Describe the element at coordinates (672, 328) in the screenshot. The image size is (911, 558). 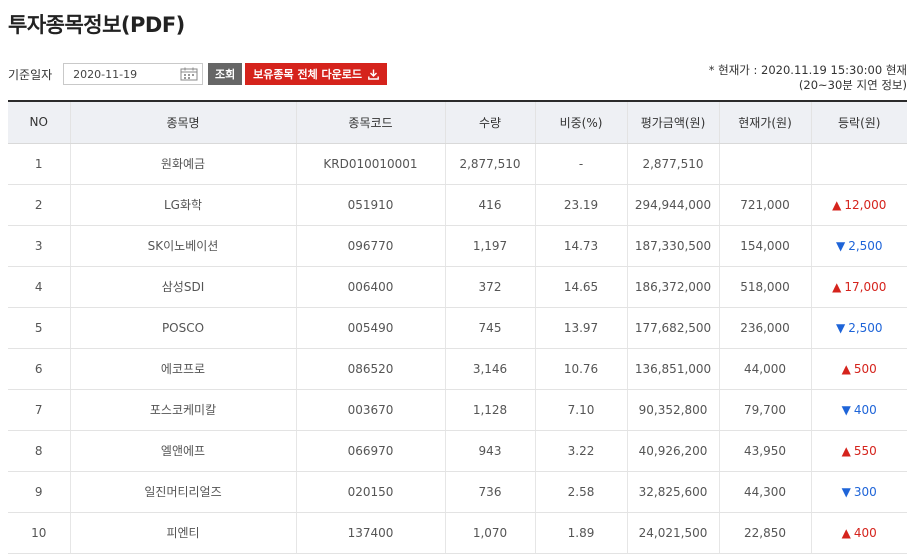
I see `cell-value: 177,682,500` at that location.